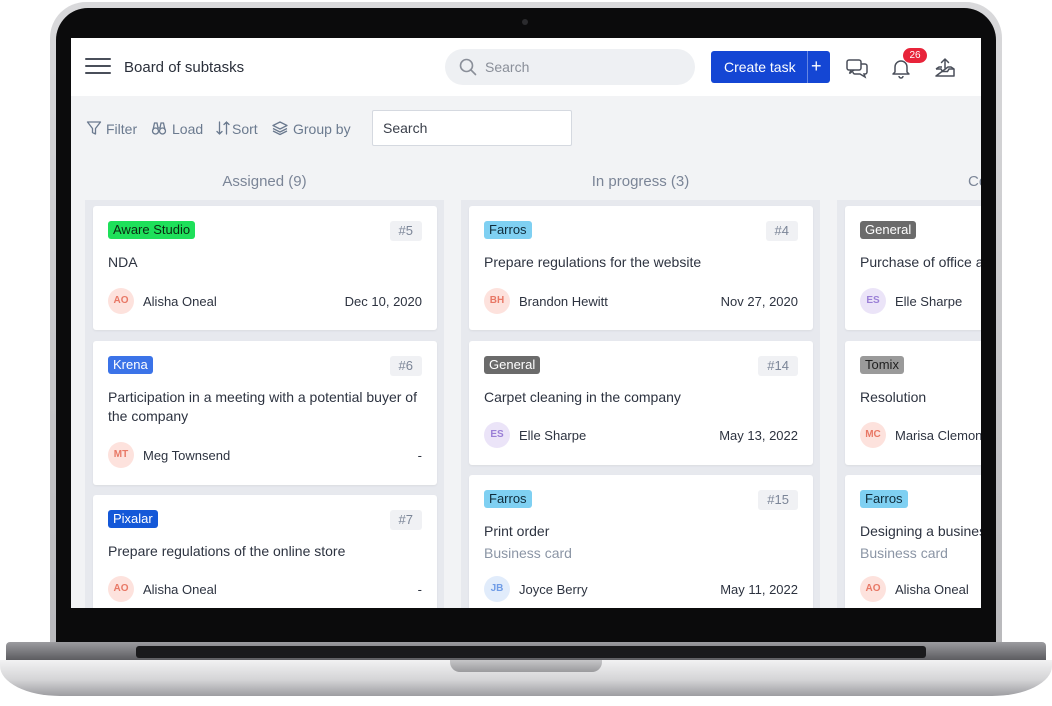 The image size is (1052, 706). Describe the element at coordinates (531, 652) in the screenshot. I see `keyboard` at that location.